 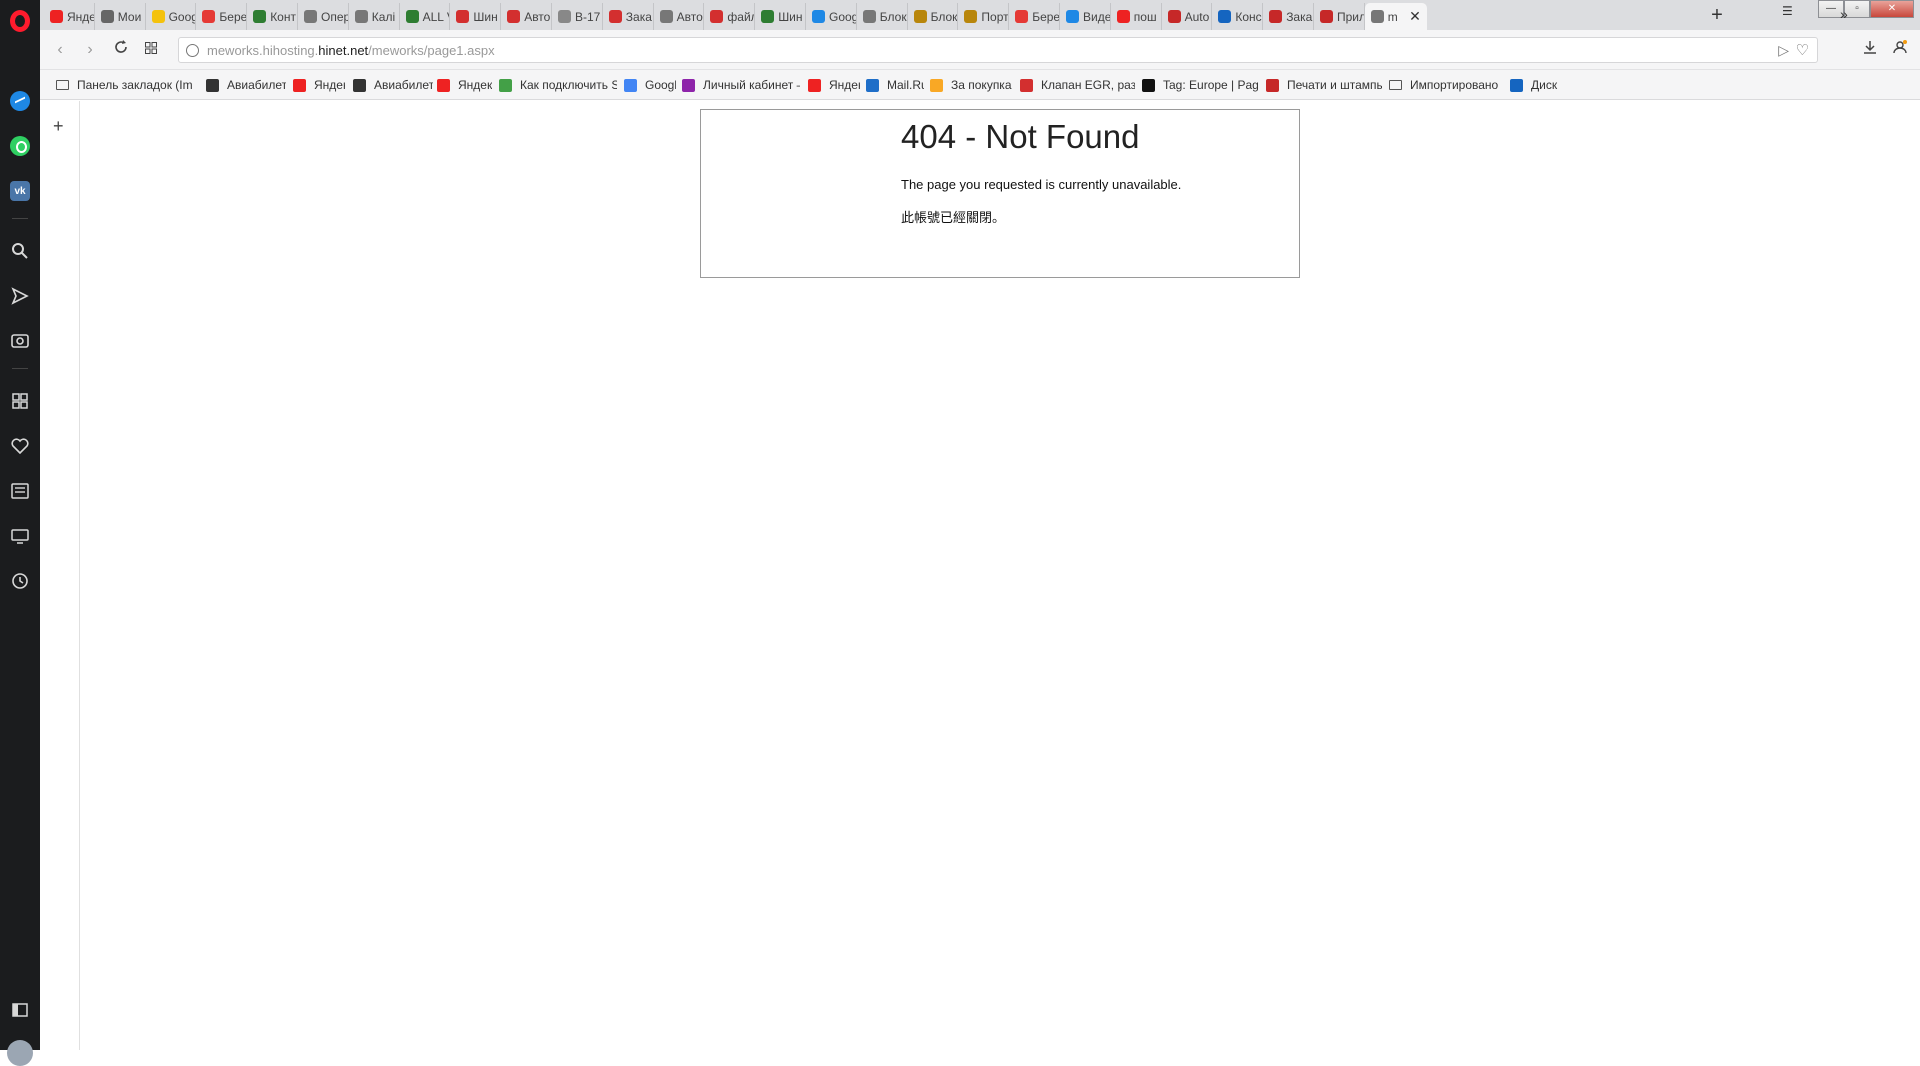 What do you see at coordinates (577, 16) in the screenshot?
I see `tab: B-17` at bounding box center [577, 16].